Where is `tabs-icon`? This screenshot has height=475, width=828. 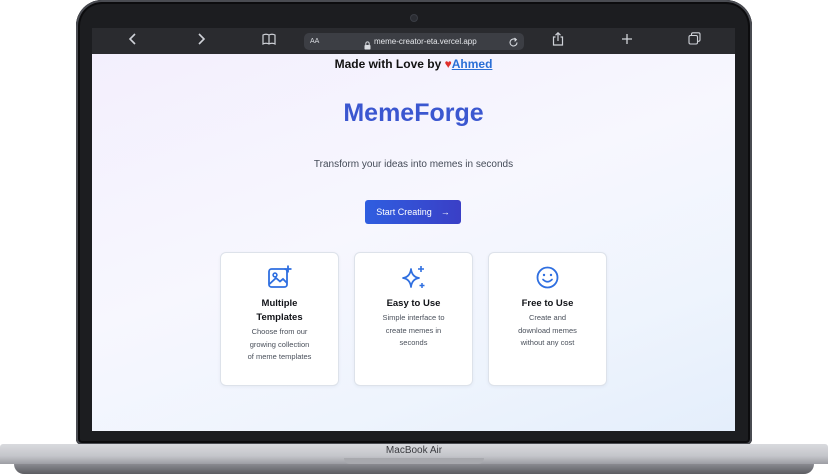
tabs-icon is located at coordinates (694, 41).